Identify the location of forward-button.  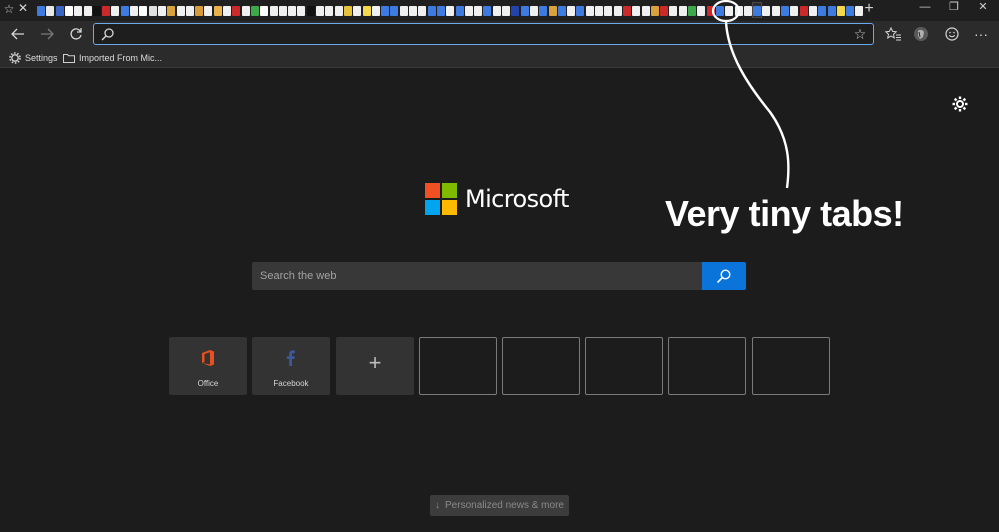
(47, 34).